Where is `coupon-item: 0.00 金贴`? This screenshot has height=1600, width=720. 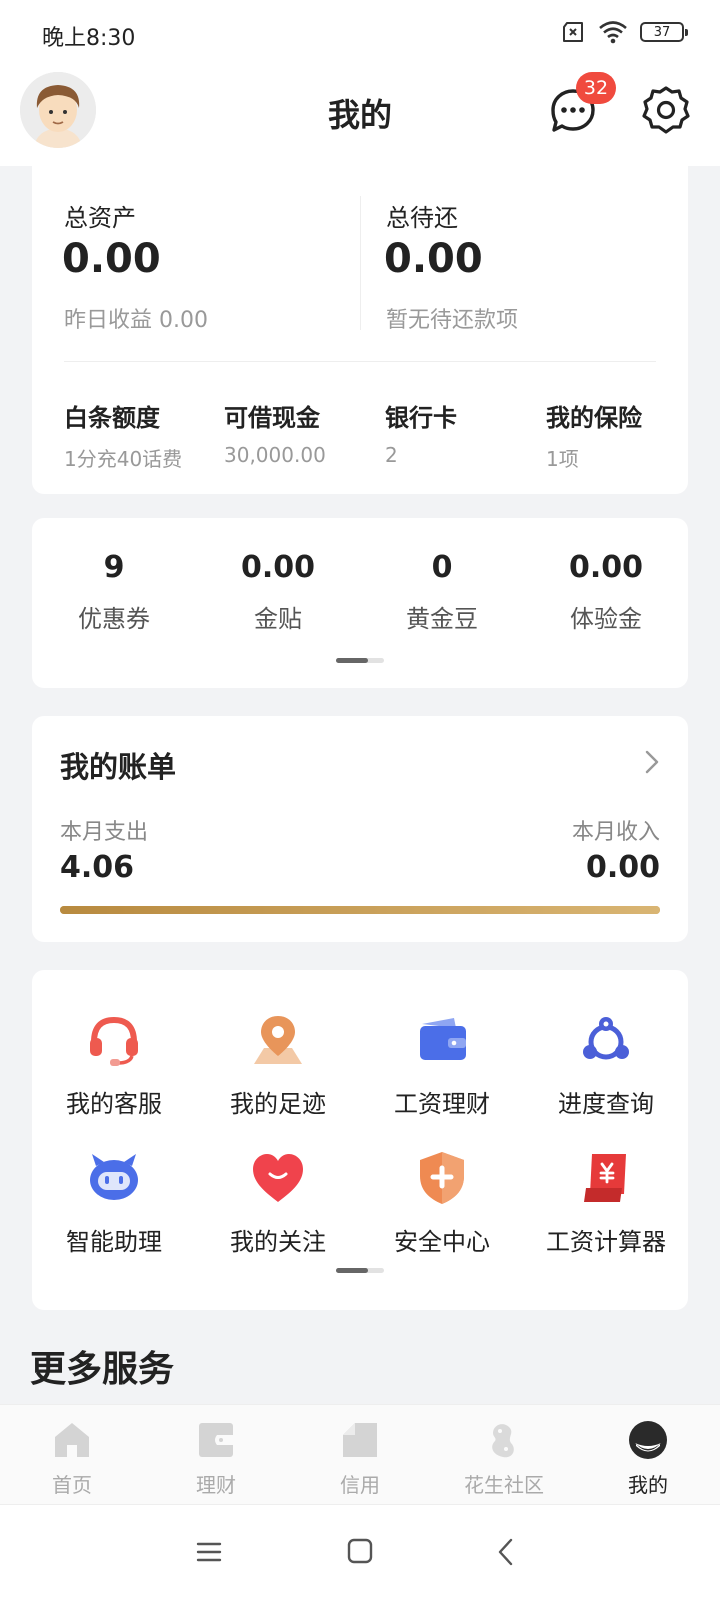
coupon-item: 0.00 金贴 is located at coordinates (278, 592).